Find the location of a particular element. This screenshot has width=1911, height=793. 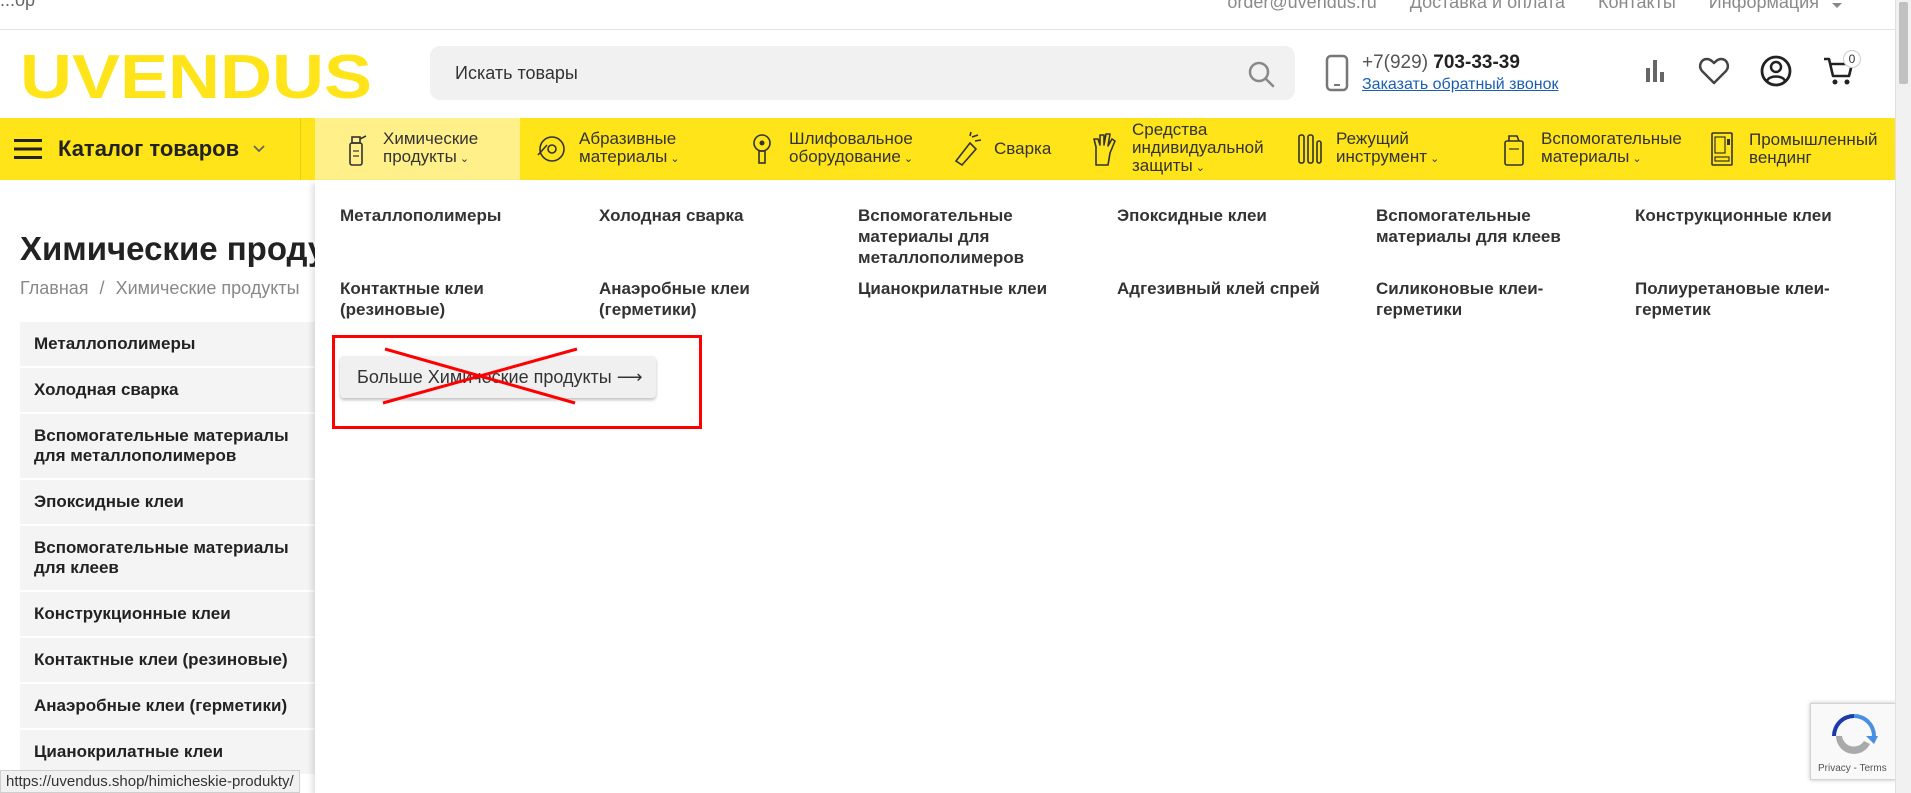

spray-bottle-icon is located at coordinates (358, 150).